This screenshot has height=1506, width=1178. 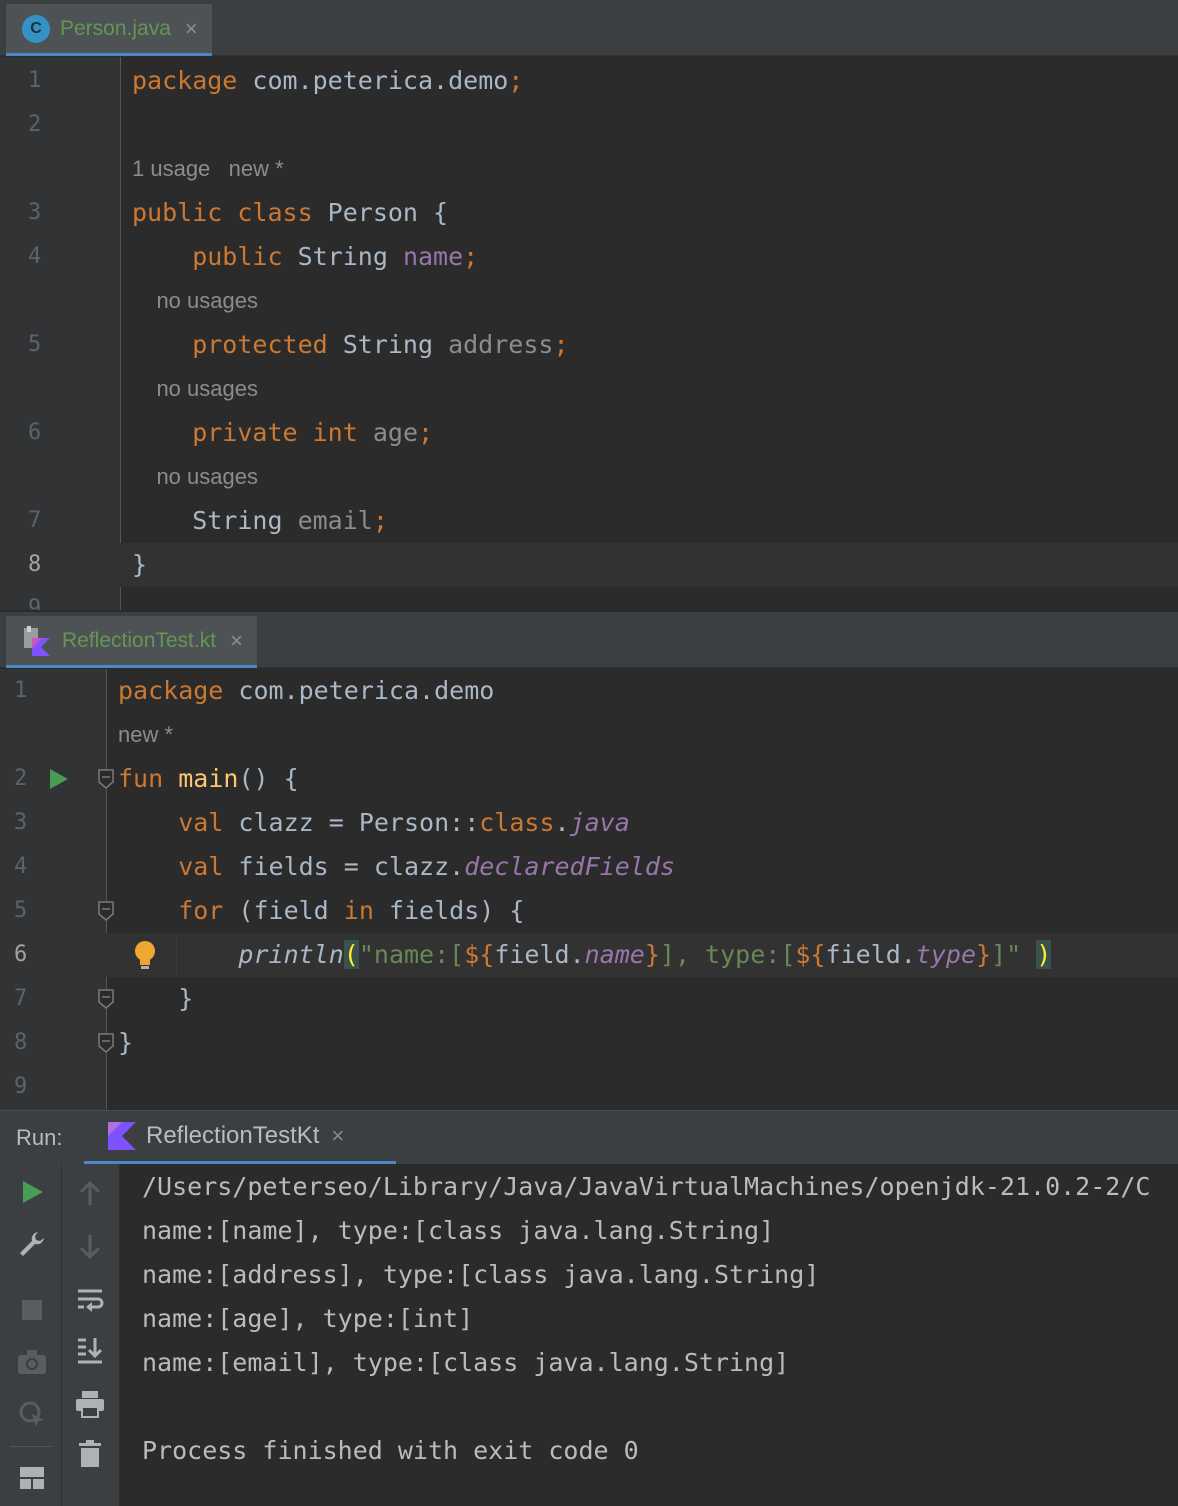 What do you see at coordinates (145, 735) in the screenshot?
I see `inlay-hint: new *` at bounding box center [145, 735].